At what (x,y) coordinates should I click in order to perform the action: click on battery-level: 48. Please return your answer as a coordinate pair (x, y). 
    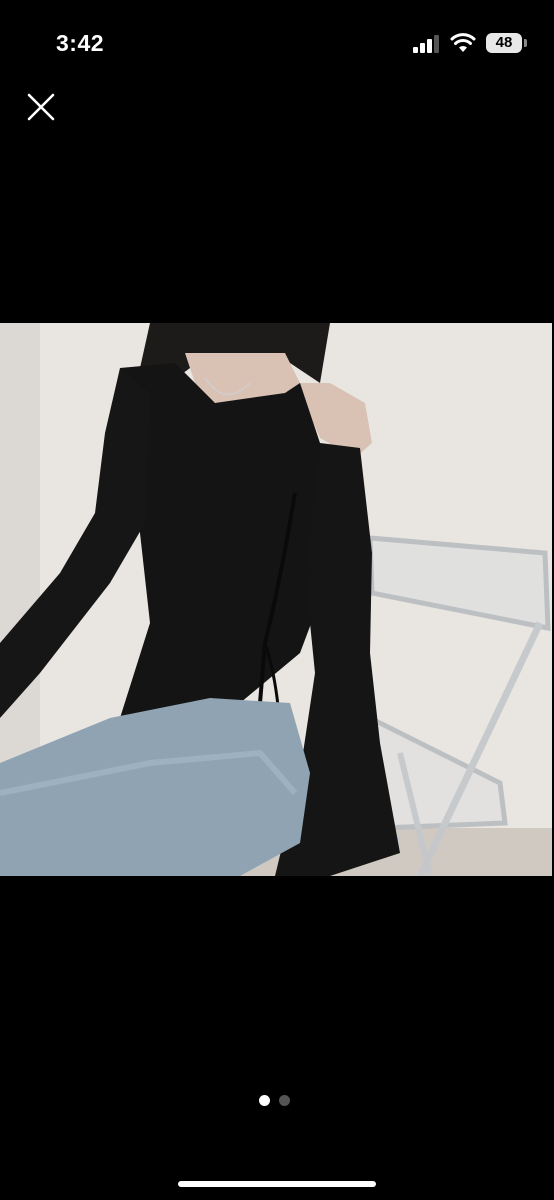
    Looking at the image, I should click on (504, 42).